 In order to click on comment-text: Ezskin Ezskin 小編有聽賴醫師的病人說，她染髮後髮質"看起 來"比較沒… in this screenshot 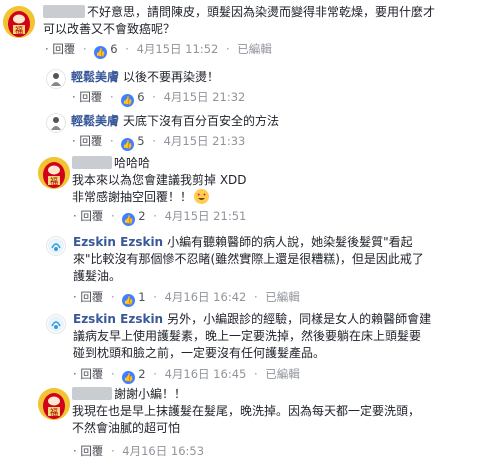, I will do `click(248, 259)`.